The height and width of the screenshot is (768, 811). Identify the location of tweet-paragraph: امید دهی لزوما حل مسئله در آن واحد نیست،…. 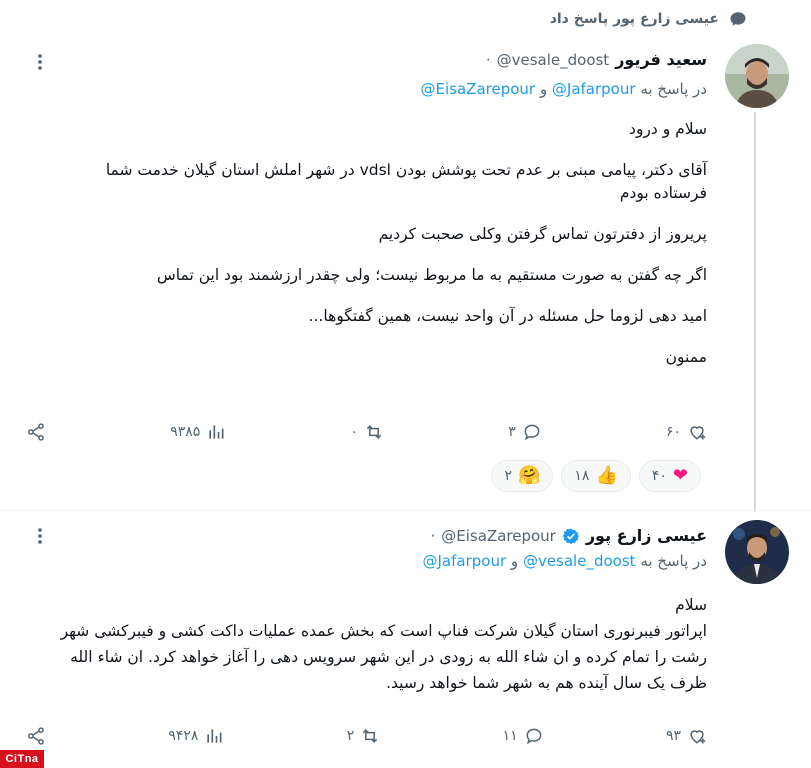
(507, 316).